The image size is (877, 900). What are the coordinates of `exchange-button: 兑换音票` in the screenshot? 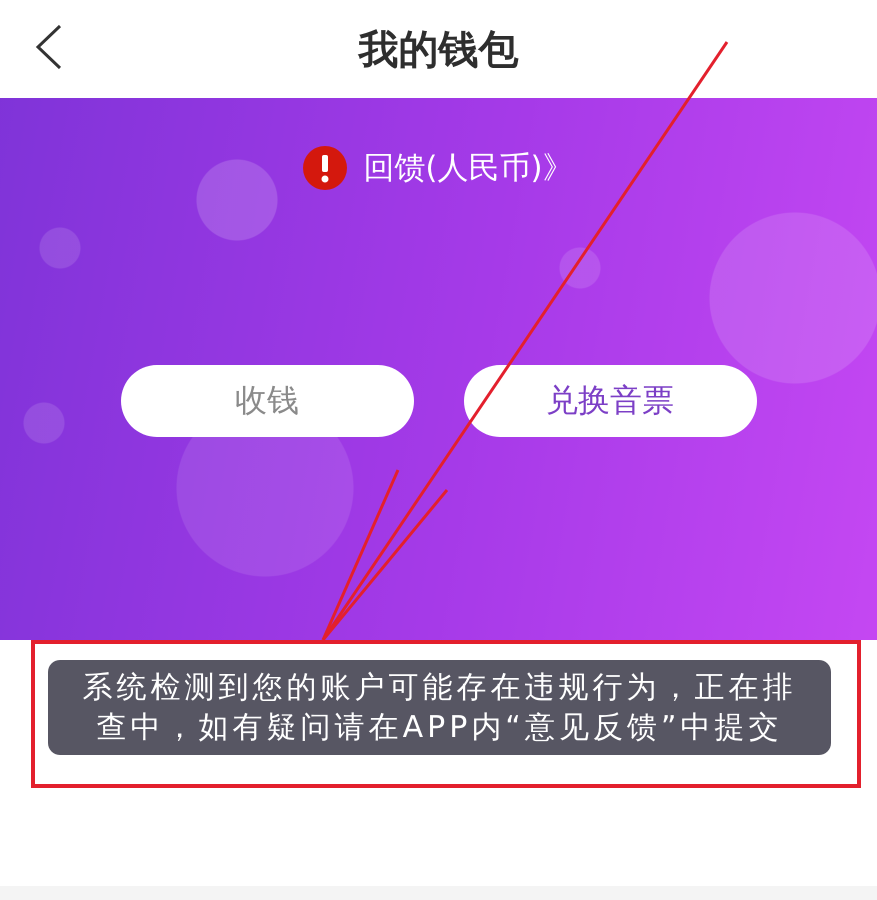 It's located at (610, 401).